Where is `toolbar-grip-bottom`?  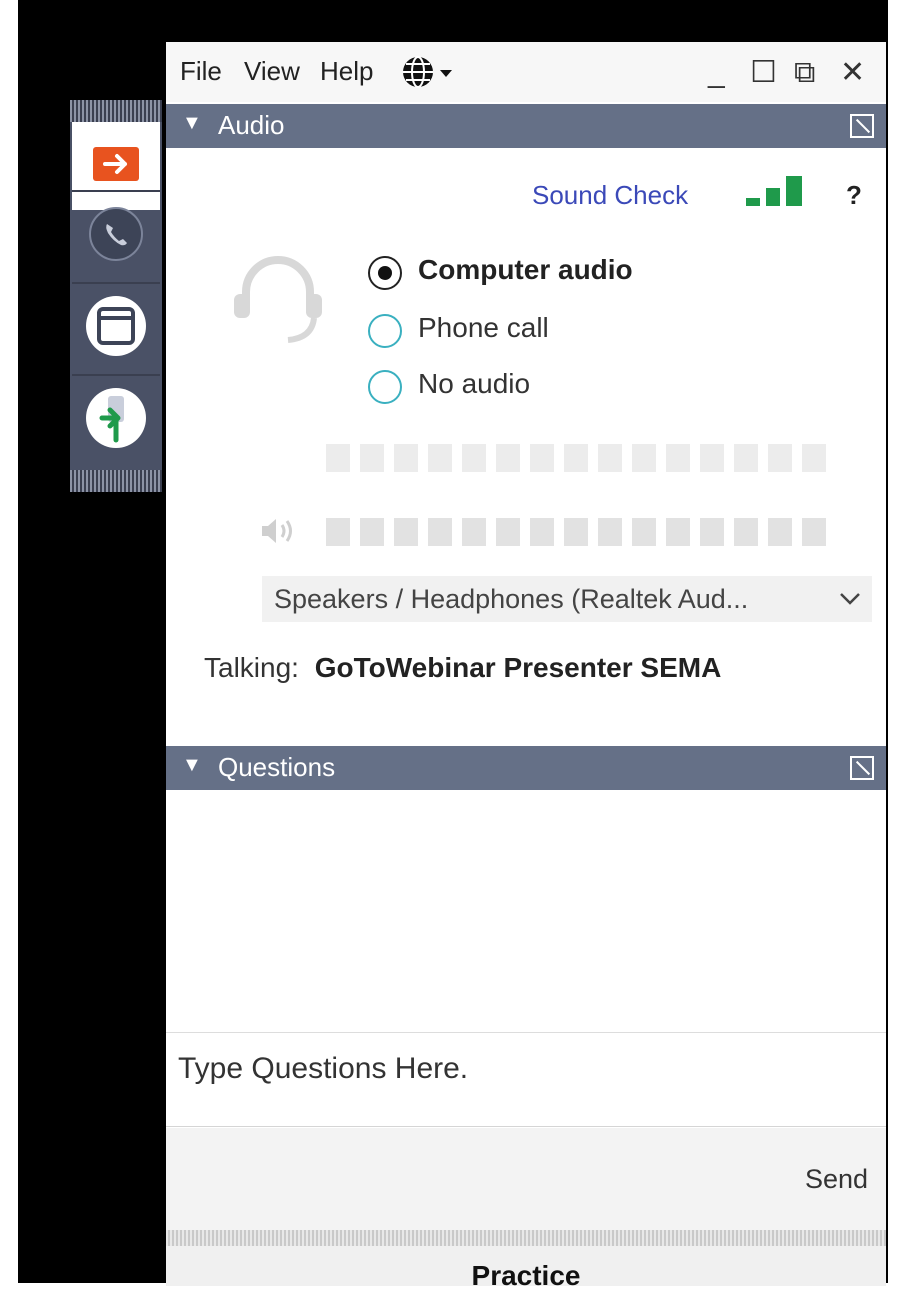
toolbar-grip-bottom is located at coordinates (116, 481).